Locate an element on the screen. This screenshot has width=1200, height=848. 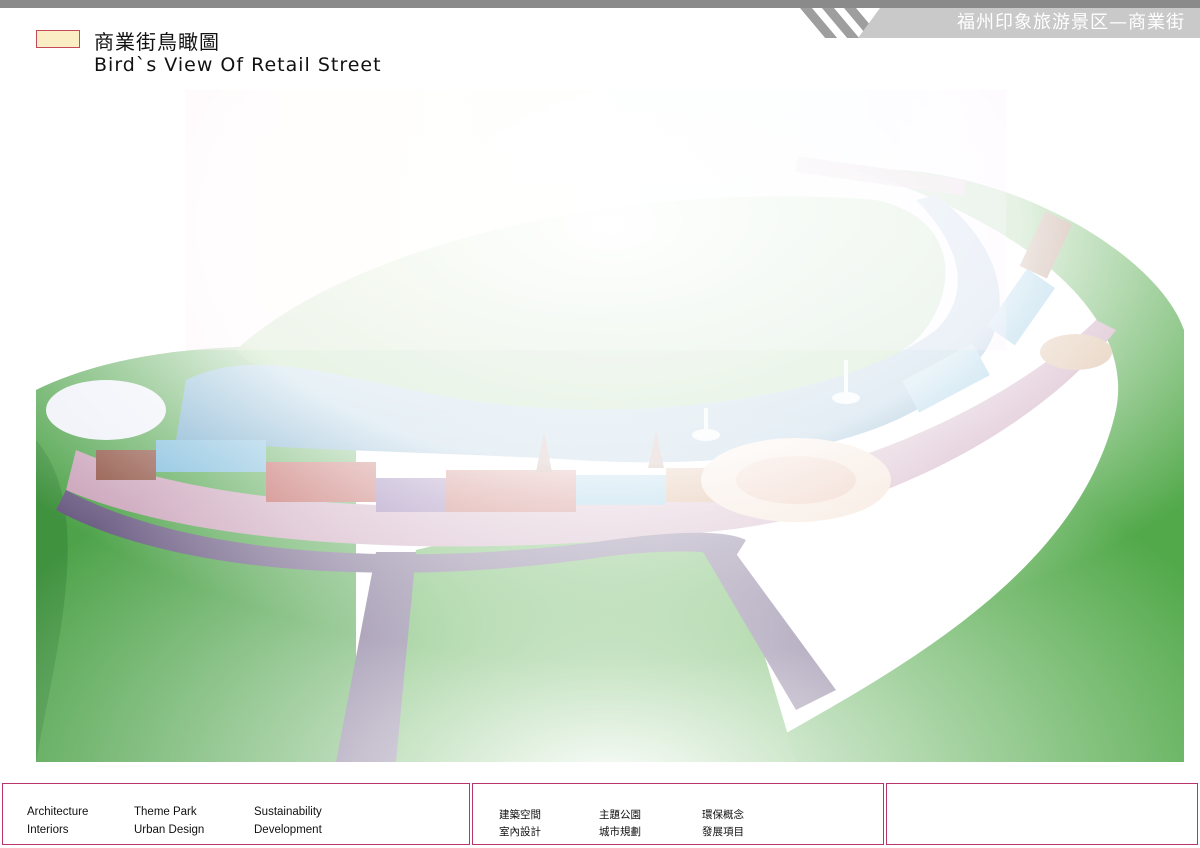
footer-item: 主題公園 is located at coordinates (620, 815).